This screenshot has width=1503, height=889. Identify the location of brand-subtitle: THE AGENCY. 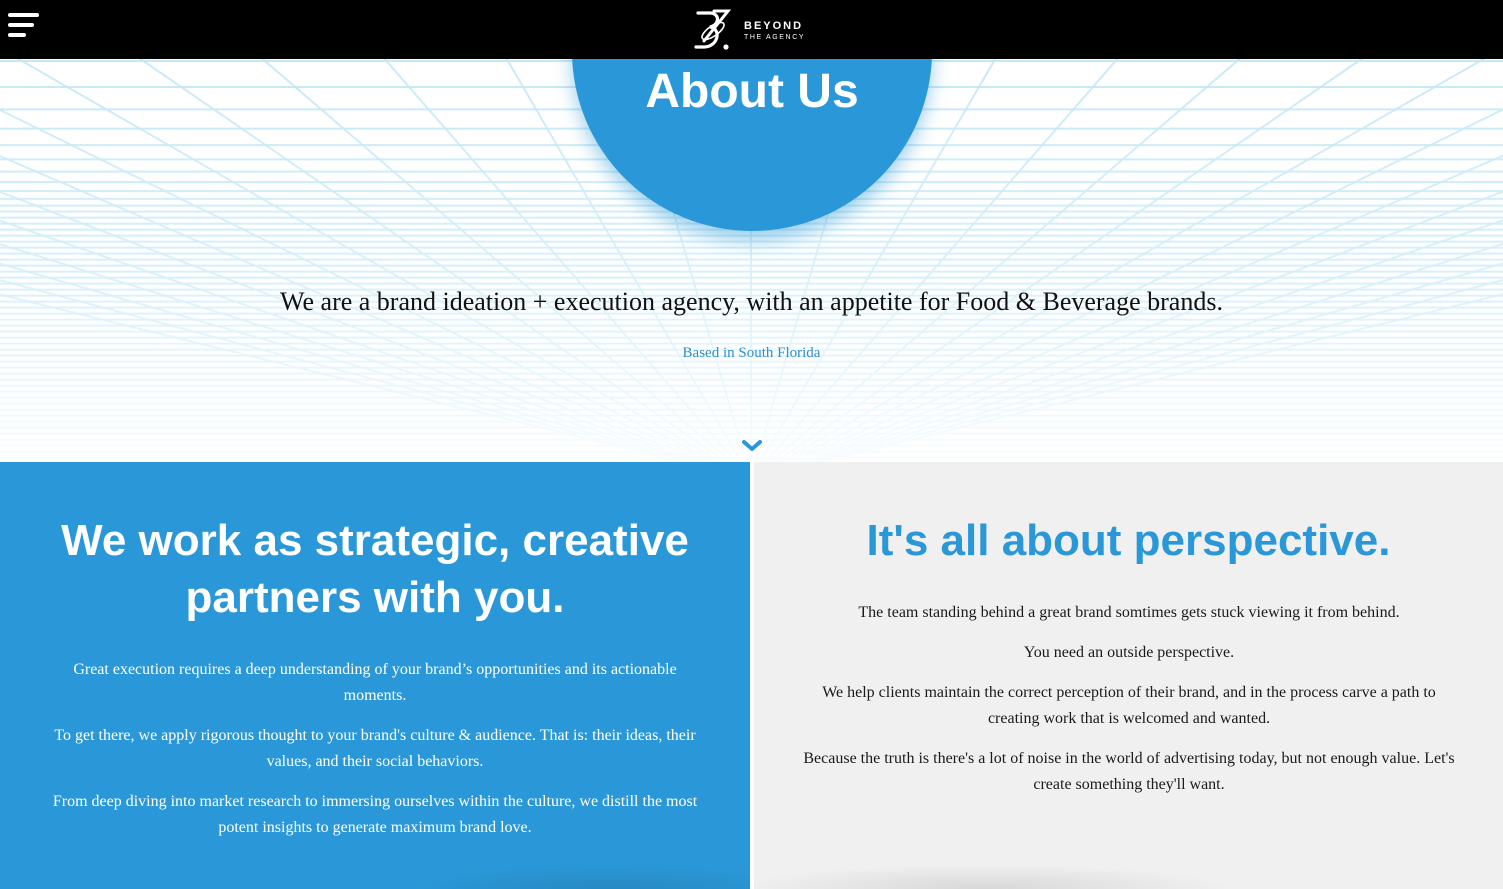
(775, 37).